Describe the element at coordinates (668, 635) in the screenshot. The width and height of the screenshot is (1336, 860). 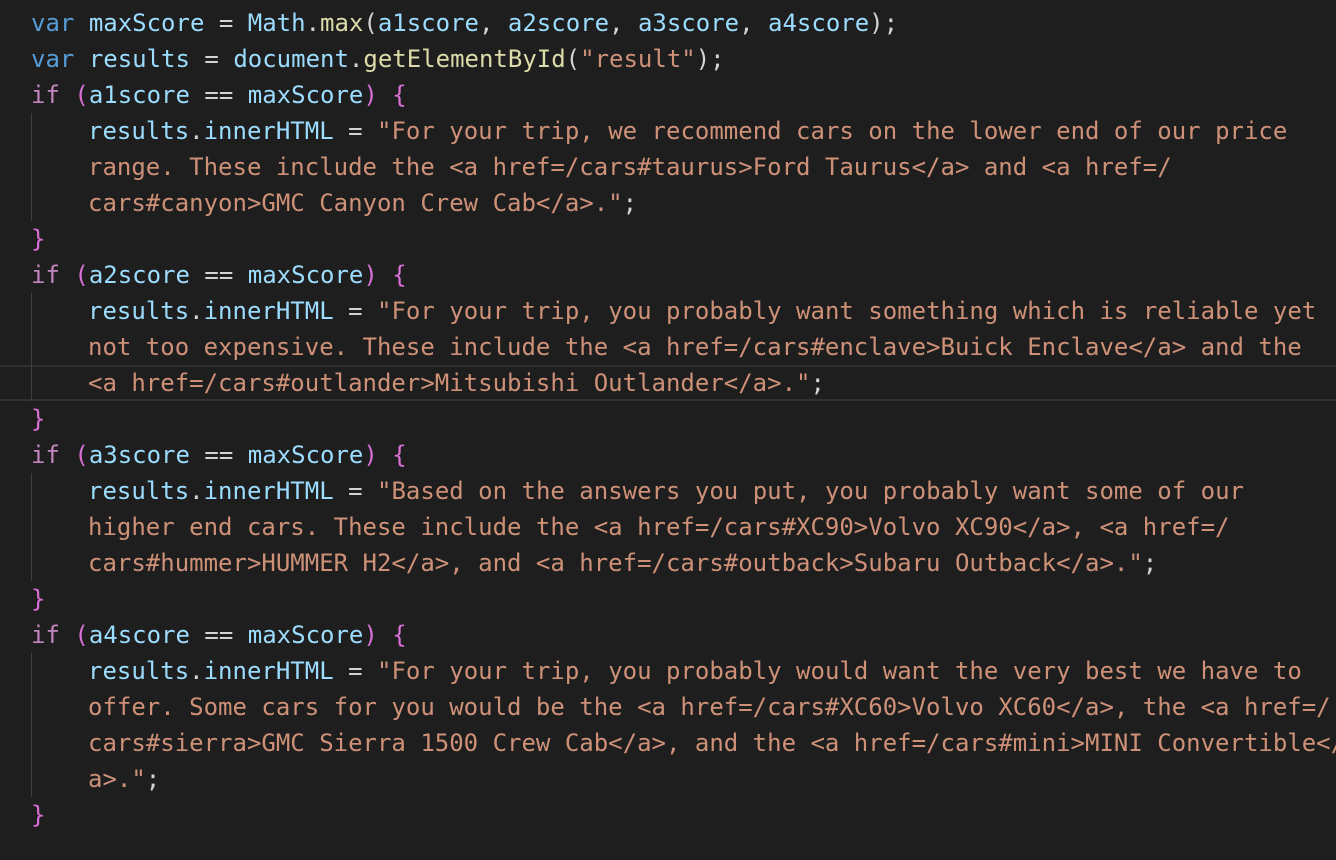
I see `code-line: if (a4score == maxScore) {` at that location.